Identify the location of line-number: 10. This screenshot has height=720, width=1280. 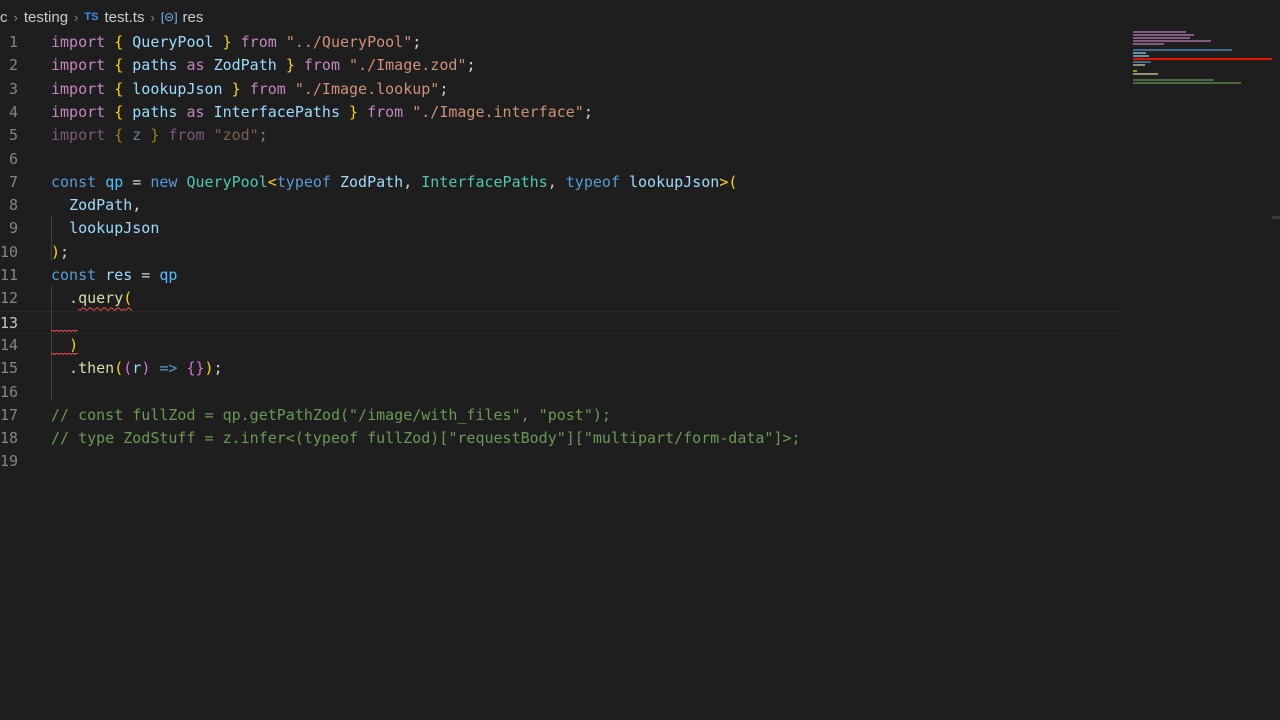
(9, 251).